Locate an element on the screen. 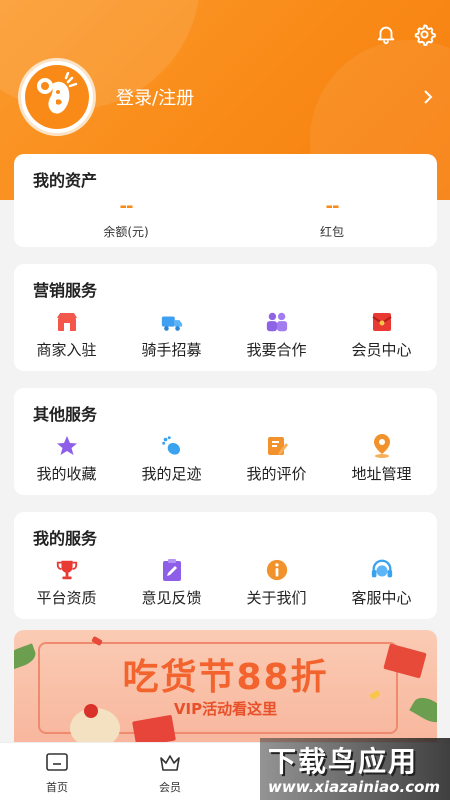 The image size is (450, 800). balance-item: -- 余额(元) is located at coordinates (126, 219).